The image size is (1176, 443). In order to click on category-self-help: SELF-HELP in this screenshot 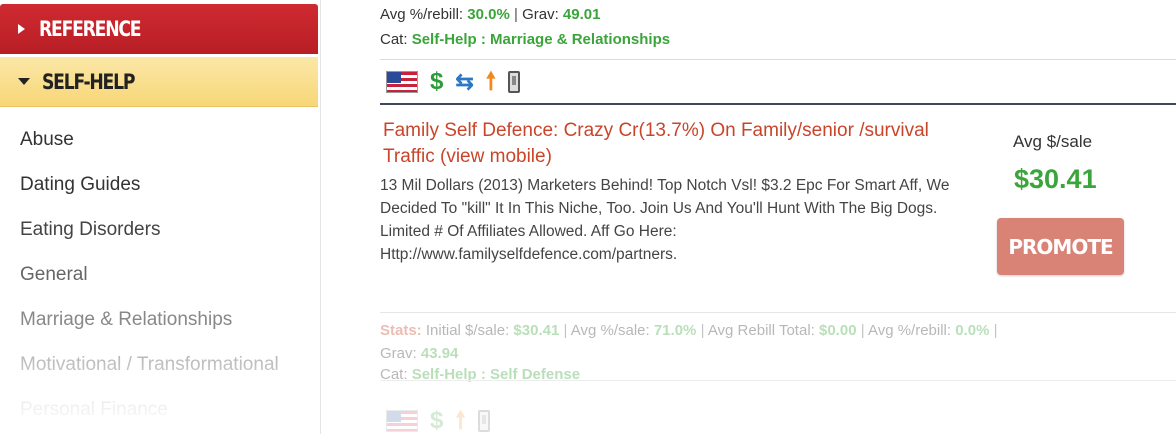, I will do `click(159, 82)`.